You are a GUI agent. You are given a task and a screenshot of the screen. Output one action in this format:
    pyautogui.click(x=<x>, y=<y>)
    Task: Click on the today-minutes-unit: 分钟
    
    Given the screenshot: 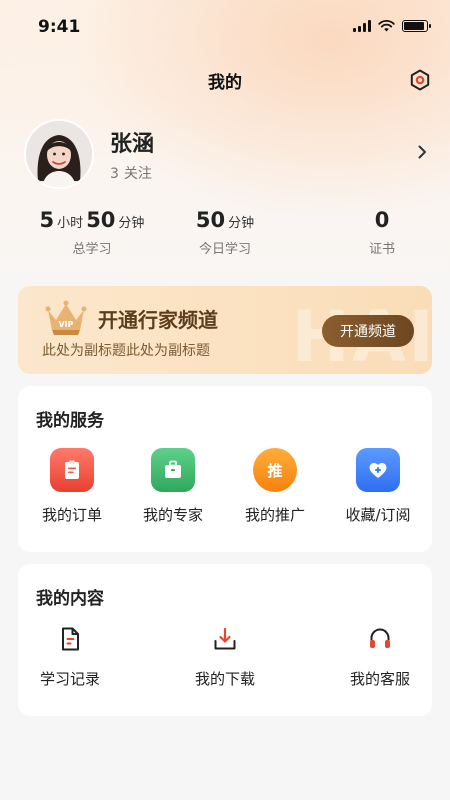 What is the action you would take?
    pyautogui.click(x=241, y=223)
    